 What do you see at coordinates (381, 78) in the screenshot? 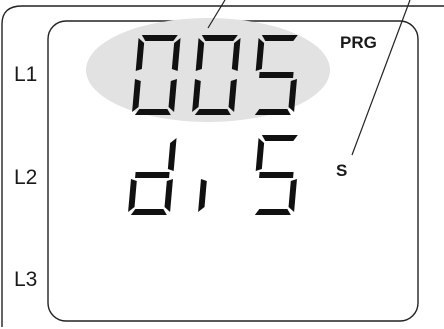
I see `callout-line-unit` at bounding box center [381, 78].